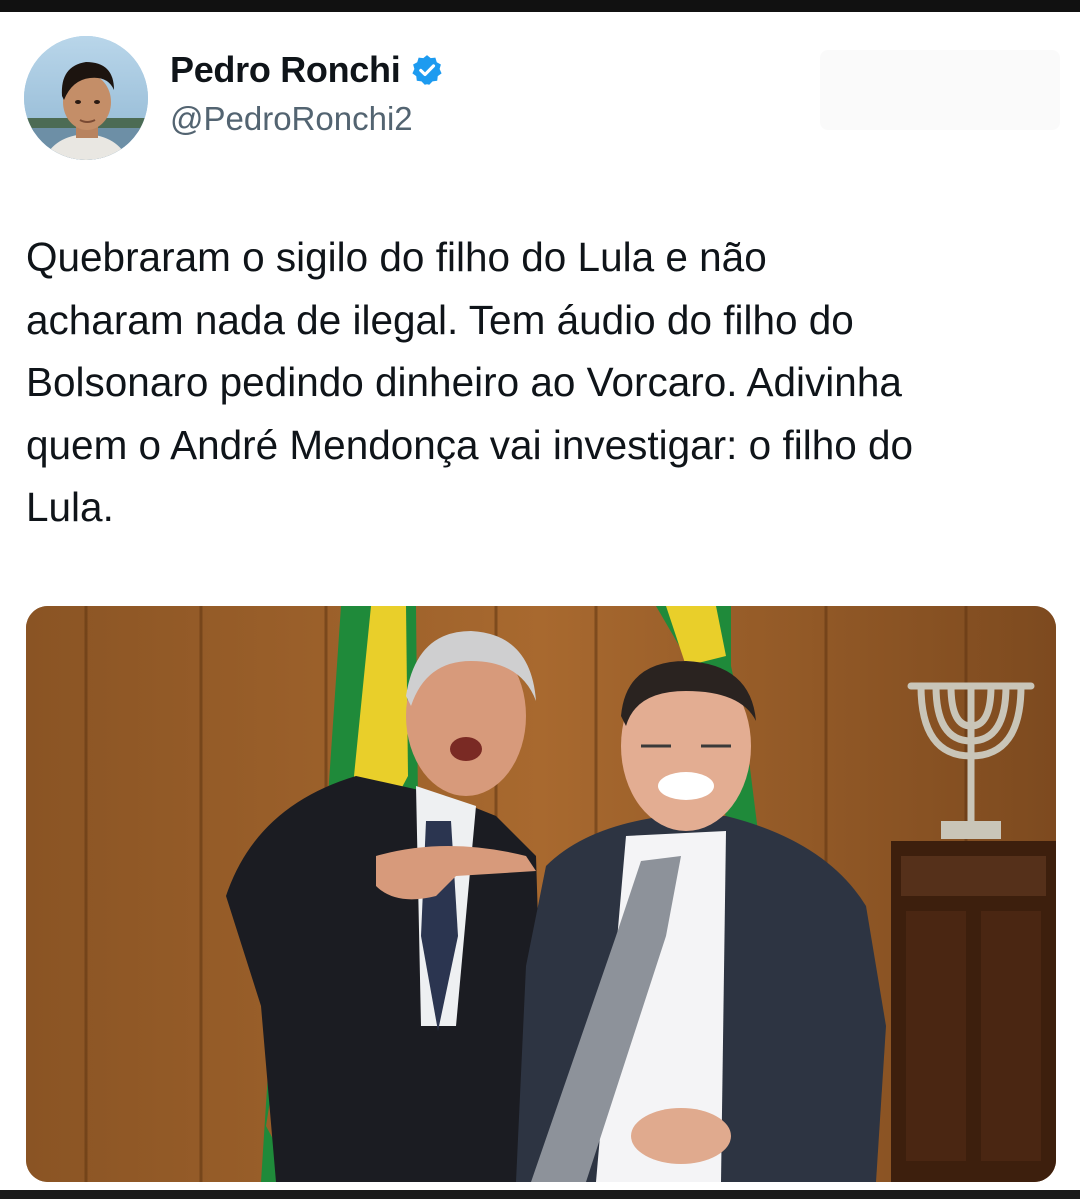  I want to click on avatar-photo, so click(86, 98).